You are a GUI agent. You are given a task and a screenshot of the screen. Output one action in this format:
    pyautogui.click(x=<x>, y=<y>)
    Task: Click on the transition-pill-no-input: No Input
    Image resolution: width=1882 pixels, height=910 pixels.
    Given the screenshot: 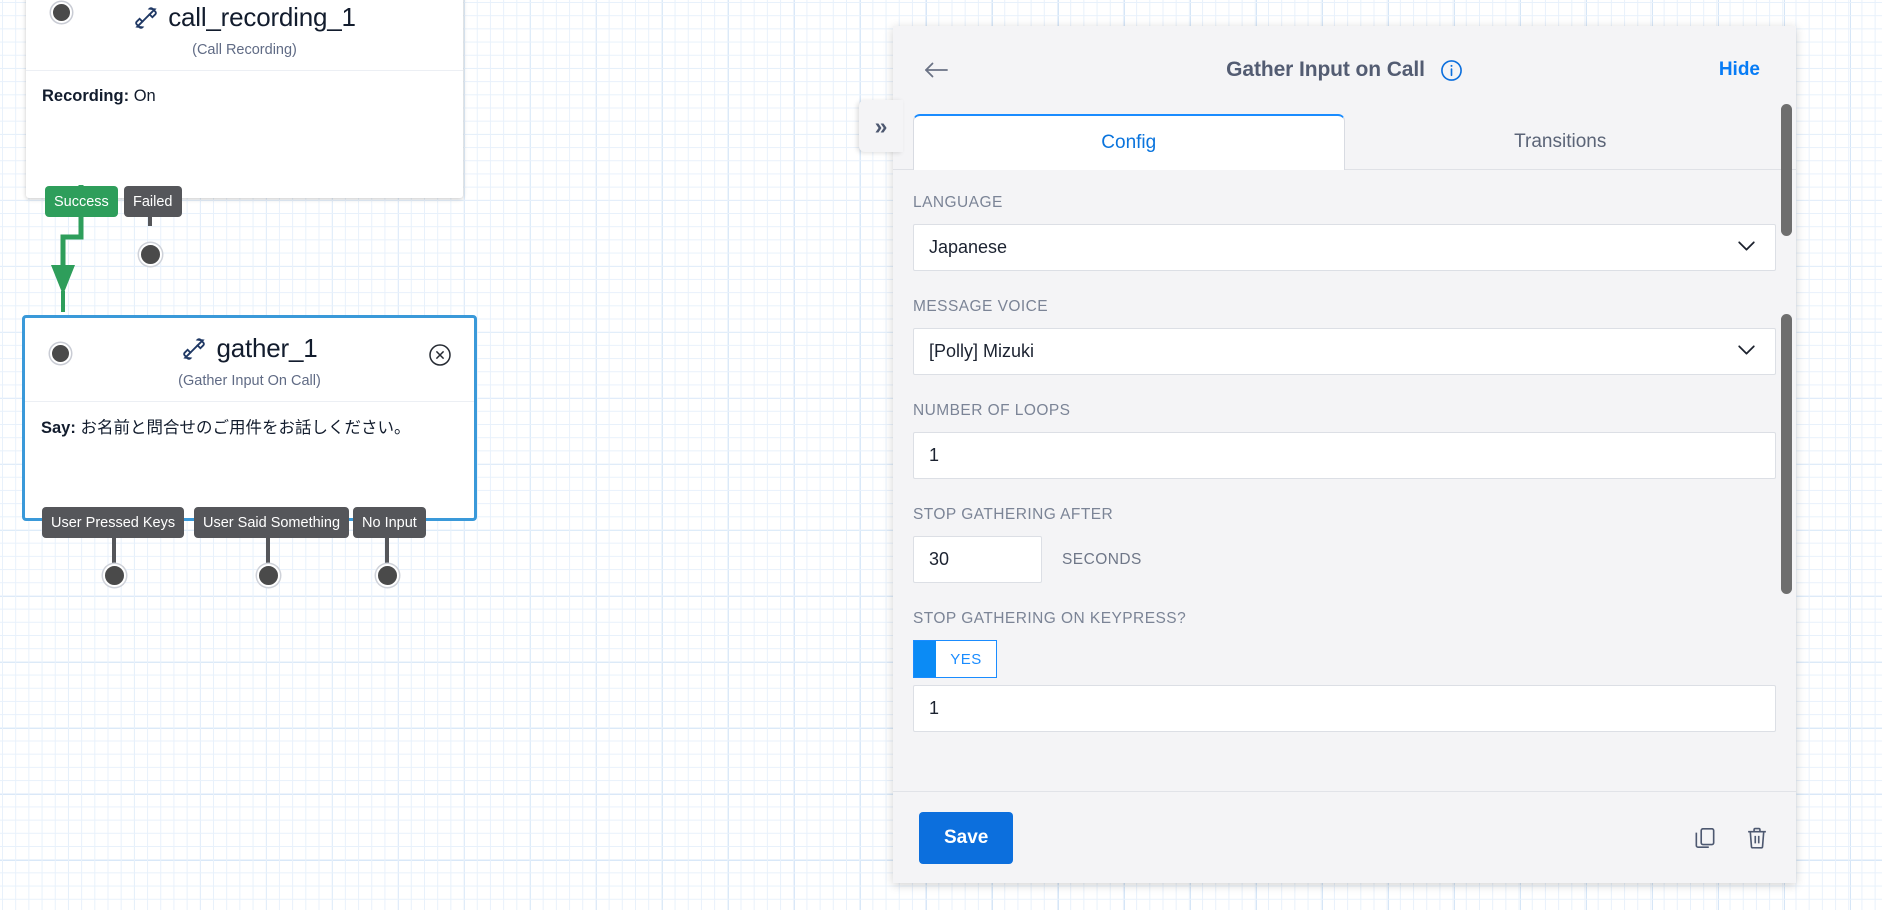 What is the action you would take?
    pyautogui.click(x=389, y=522)
    